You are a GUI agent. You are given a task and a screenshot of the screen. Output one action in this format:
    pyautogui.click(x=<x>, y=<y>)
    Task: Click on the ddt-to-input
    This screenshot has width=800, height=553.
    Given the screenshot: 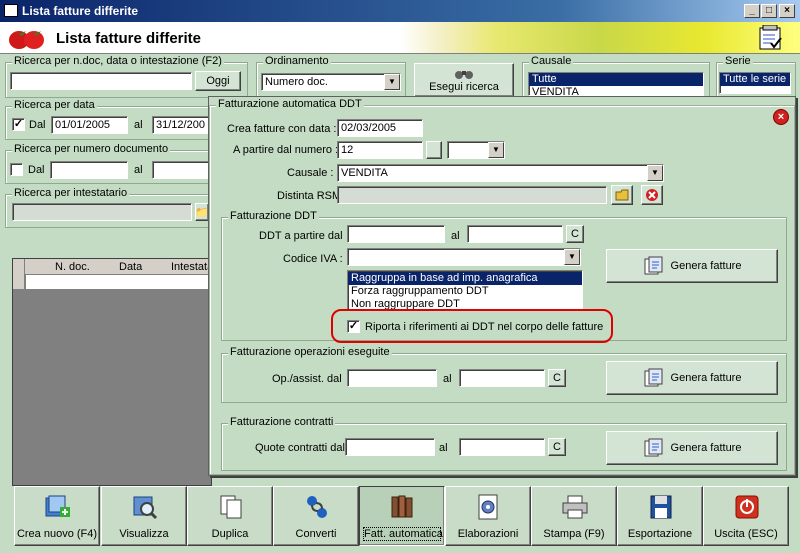 What is the action you would take?
    pyautogui.click(x=515, y=234)
    